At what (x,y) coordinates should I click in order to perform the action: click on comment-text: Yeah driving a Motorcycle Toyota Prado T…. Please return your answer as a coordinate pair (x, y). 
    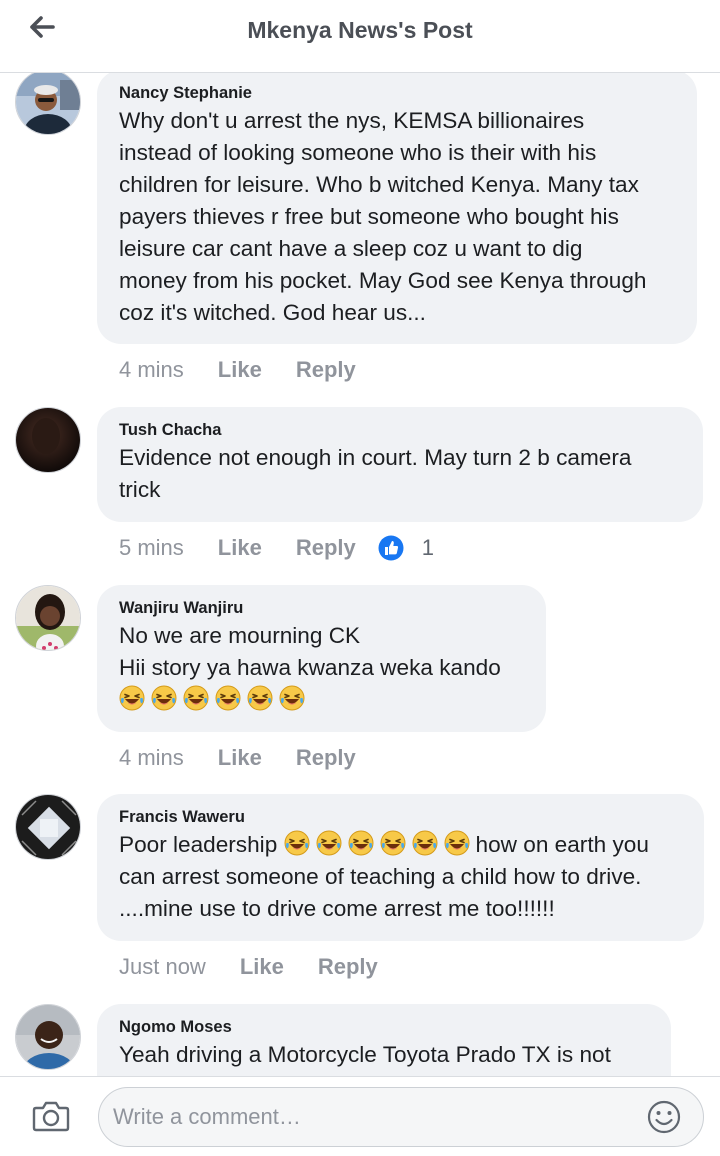
    Looking at the image, I should click on (384, 1055).